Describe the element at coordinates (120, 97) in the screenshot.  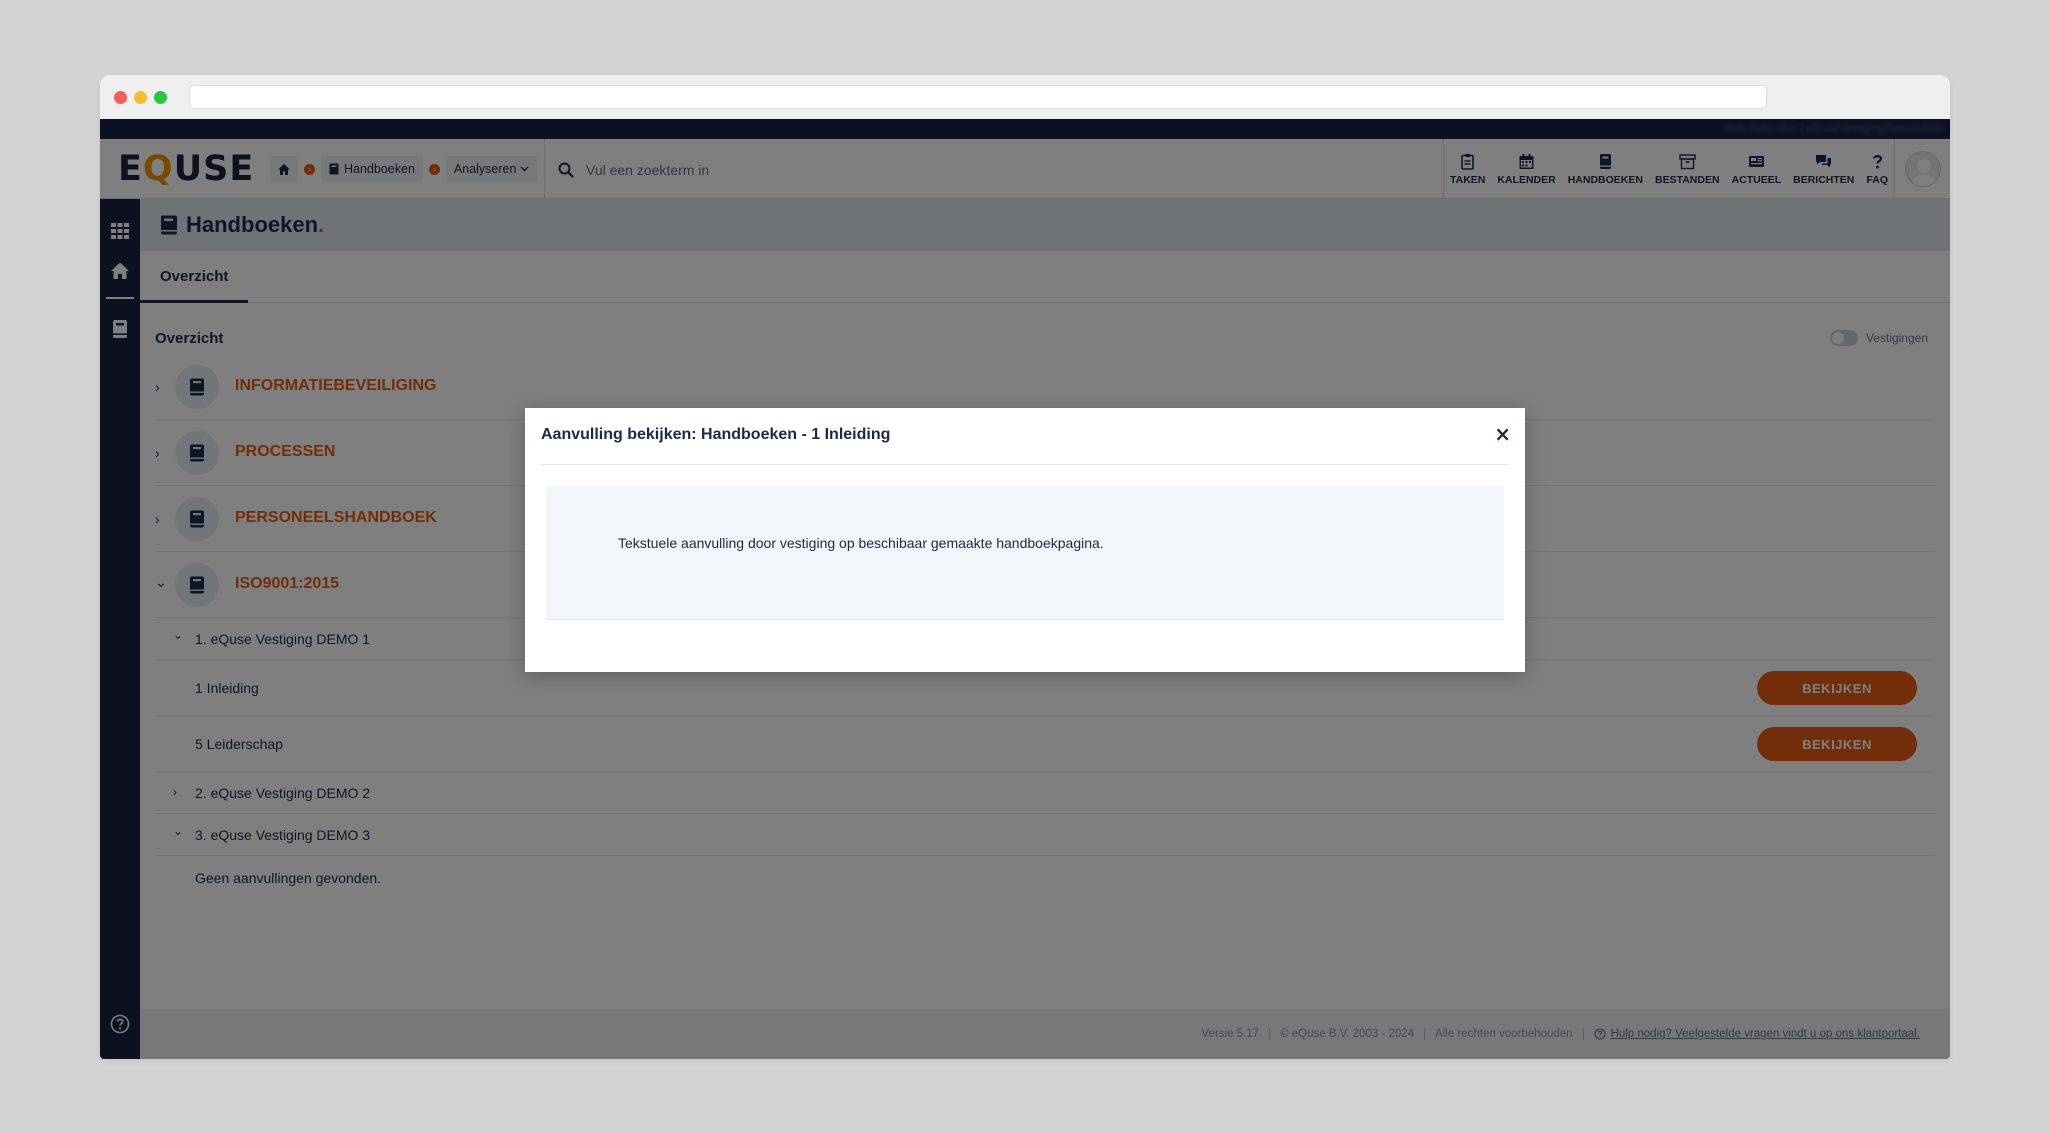
I see `close-window-button` at that location.